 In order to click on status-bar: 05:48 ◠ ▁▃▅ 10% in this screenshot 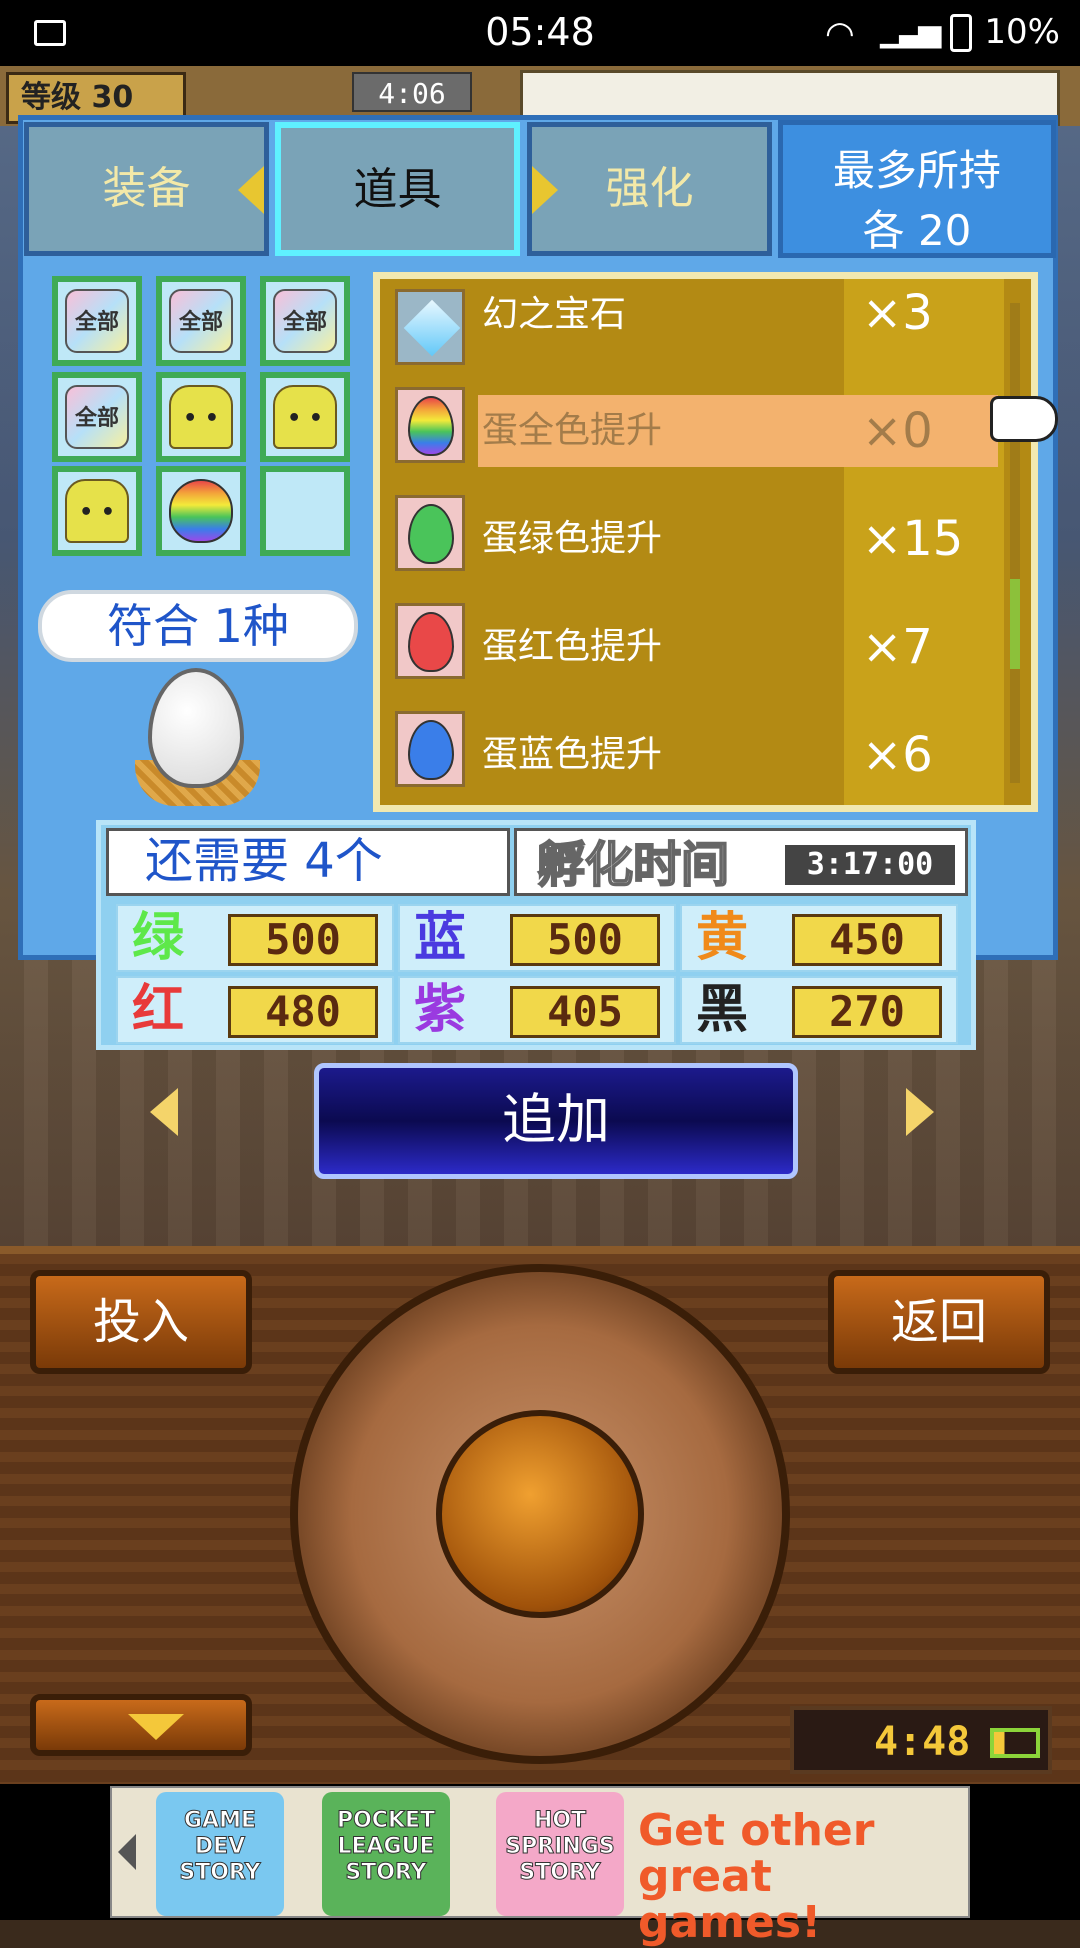, I will do `click(540, 33)`.